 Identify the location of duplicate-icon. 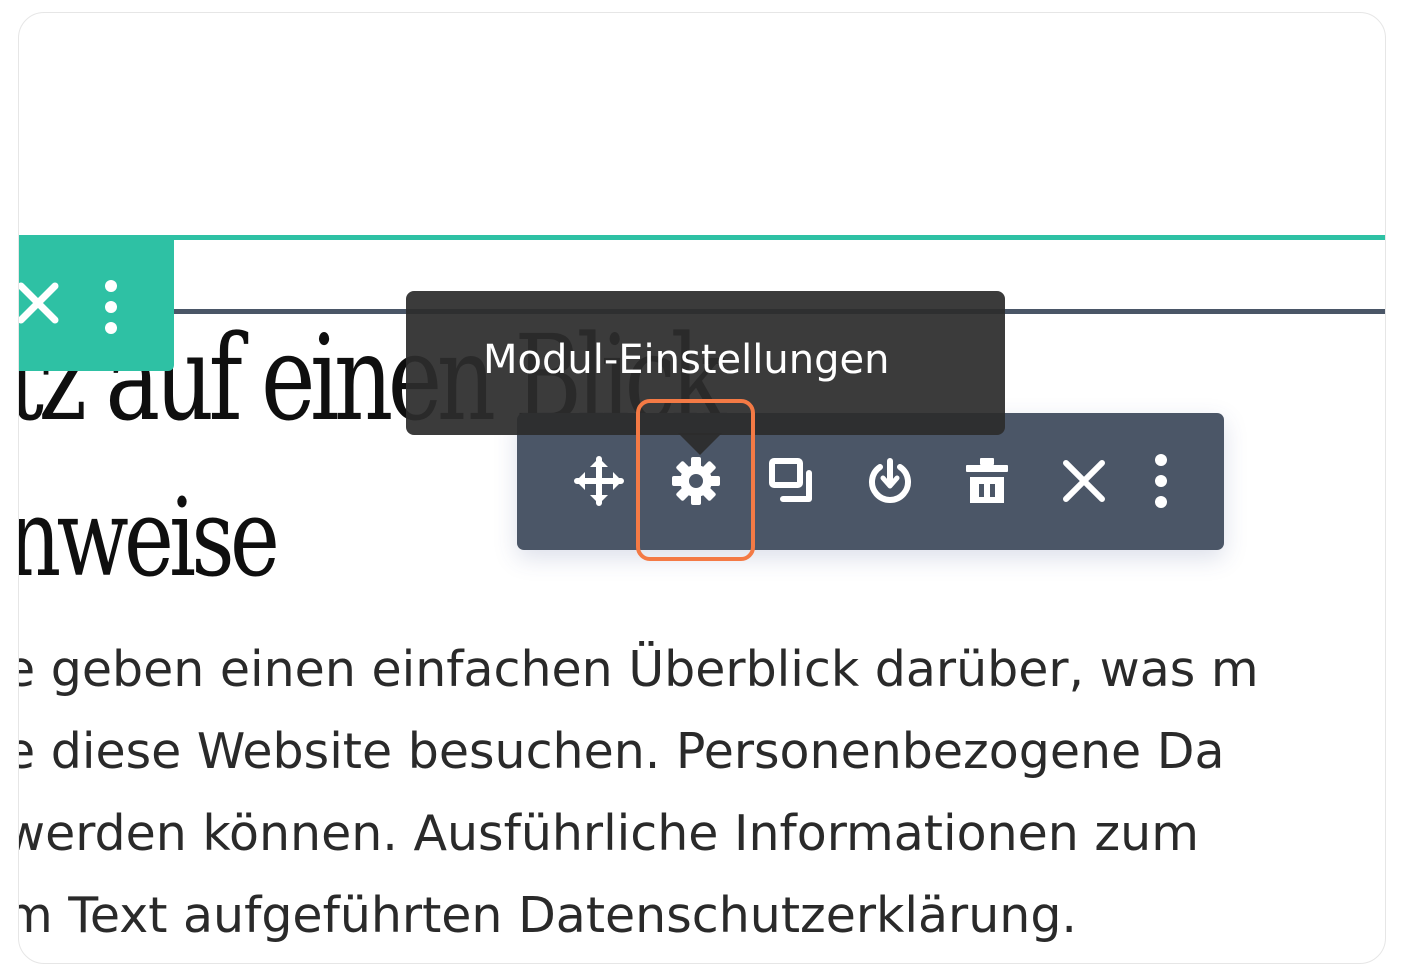
(790, 480).